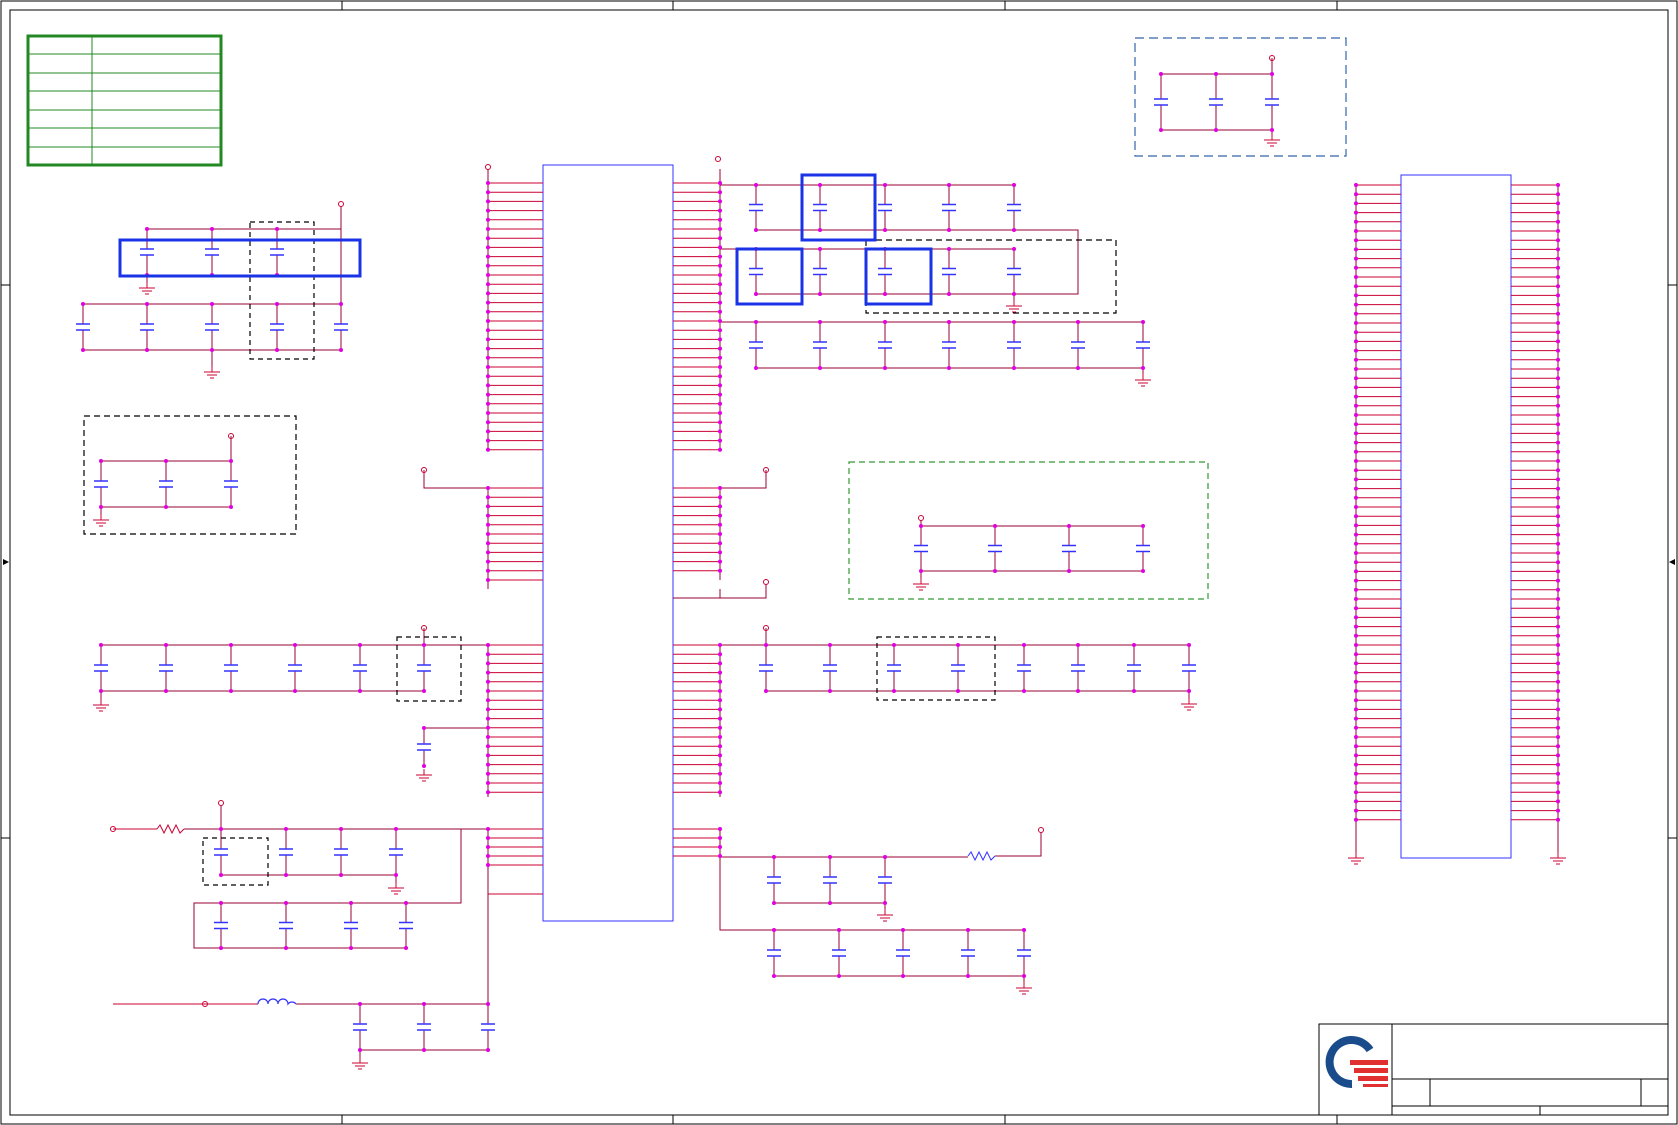 This screenshot has height=1125, width=1678. What do you see at coordinates (981, 856) in the screenshot?
I see `resistor-r2` at bounding box center [981, 856].